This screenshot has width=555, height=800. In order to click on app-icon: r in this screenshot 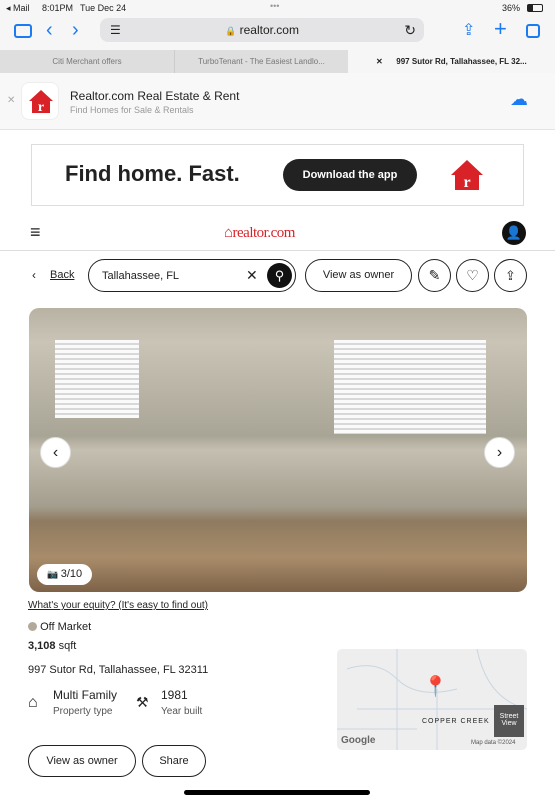, I will do `click(40, 101)`.